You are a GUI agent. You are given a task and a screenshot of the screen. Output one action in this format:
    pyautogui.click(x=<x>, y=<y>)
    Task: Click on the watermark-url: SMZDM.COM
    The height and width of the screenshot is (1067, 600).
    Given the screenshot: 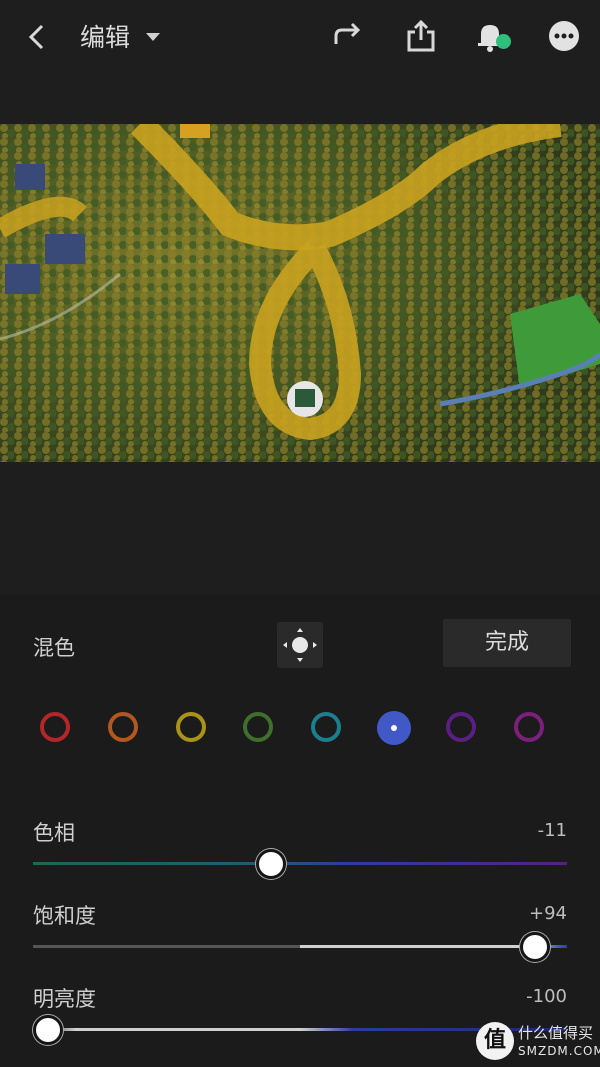 What is the action you would take?
    pyautogui.click(x=559, y=1051)
    